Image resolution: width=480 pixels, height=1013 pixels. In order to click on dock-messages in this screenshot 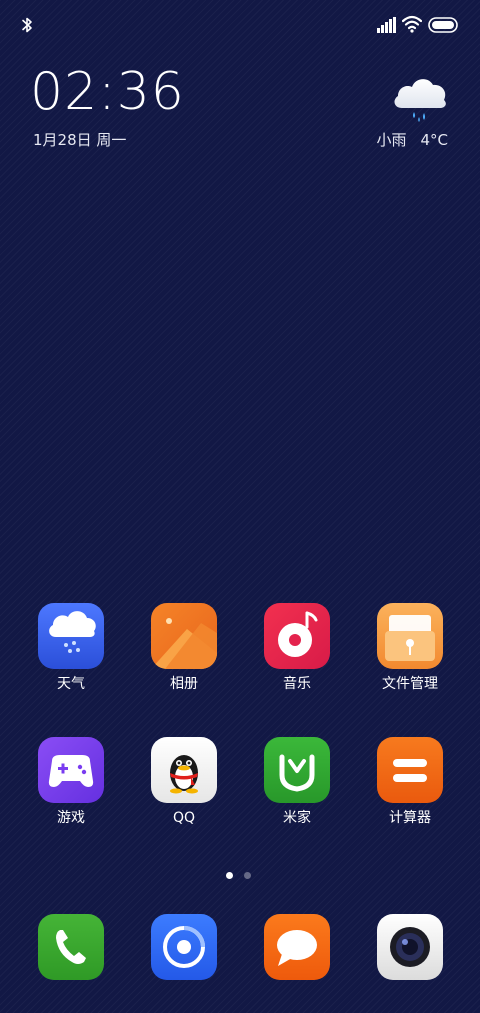, I will do `click(297, 947)`.